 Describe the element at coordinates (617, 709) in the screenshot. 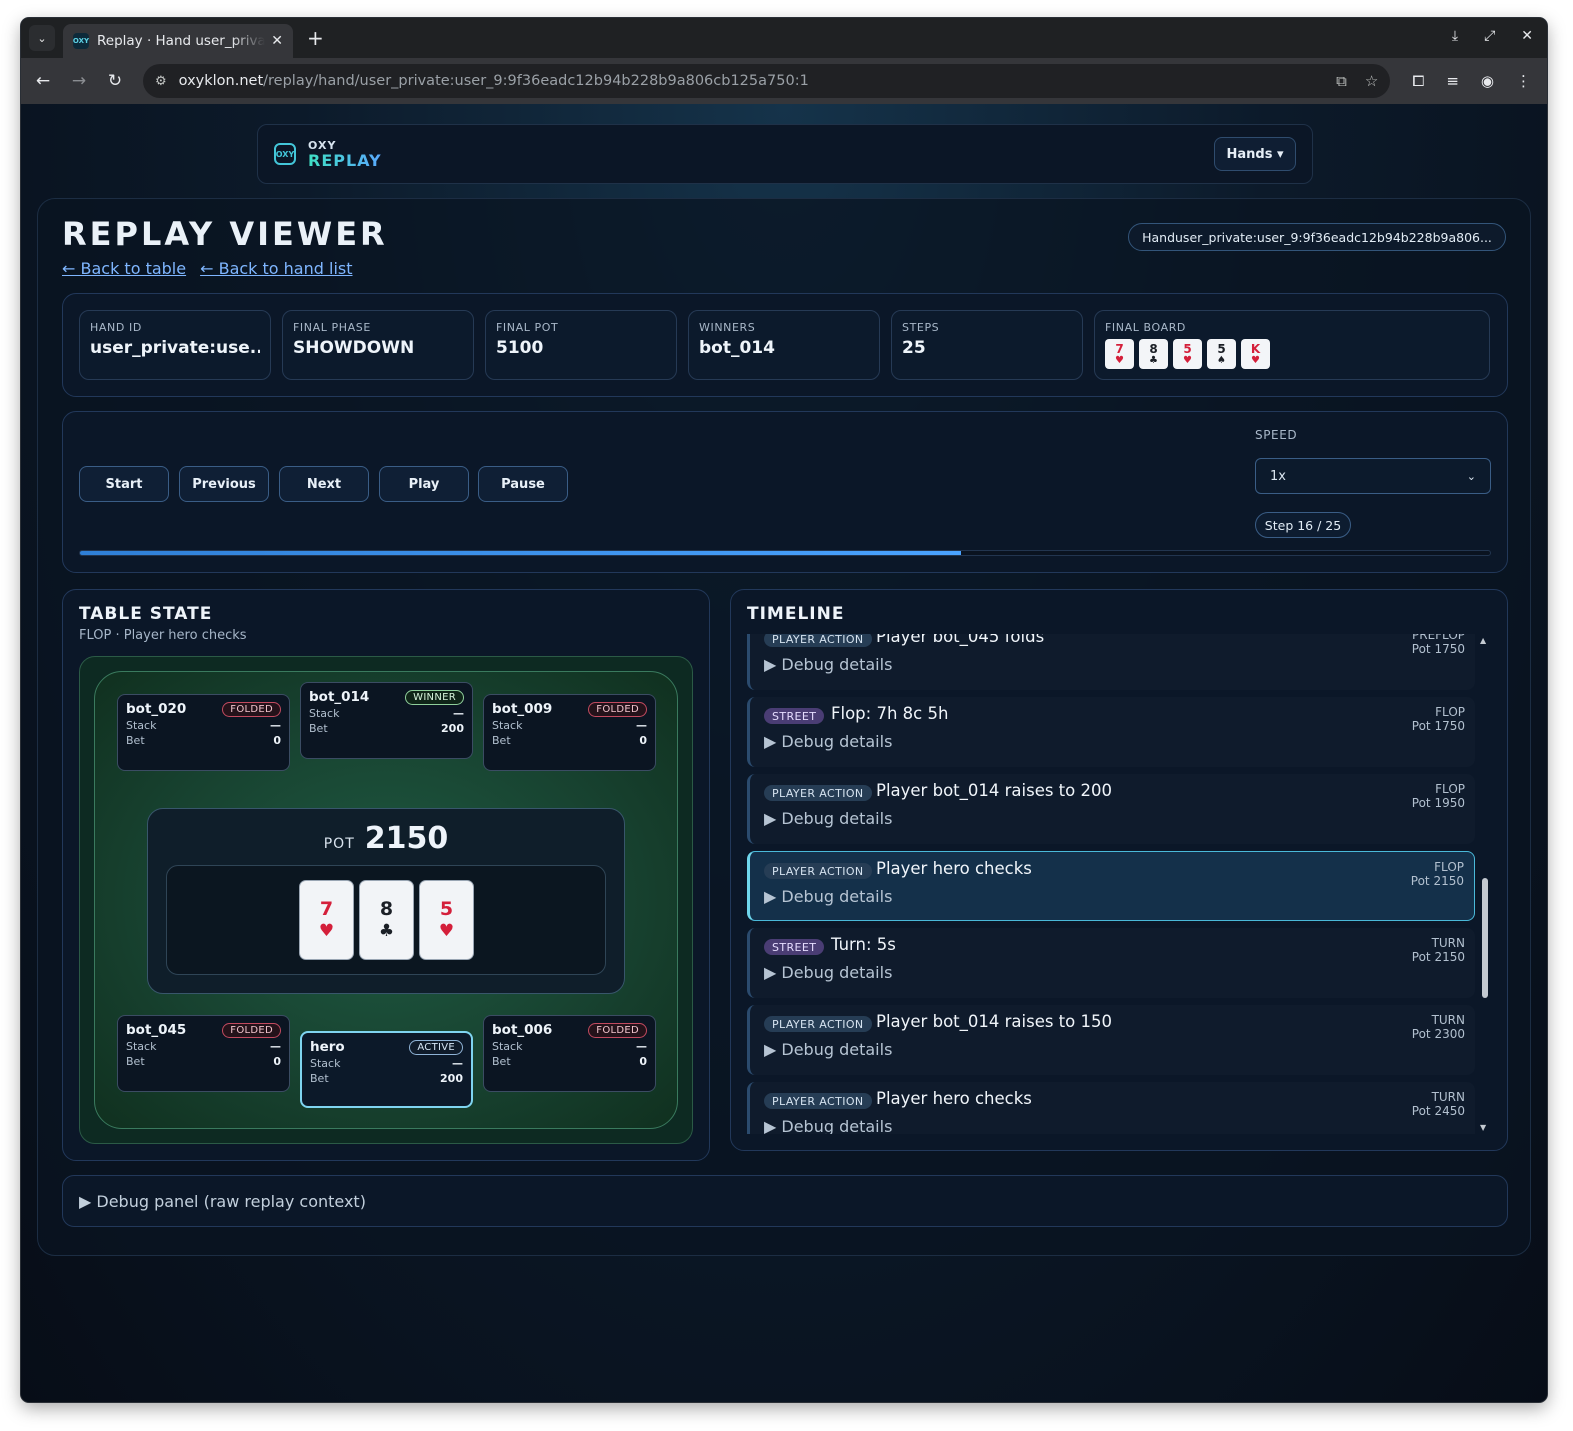

I see `seat-status-badge: FOLDED` at that location.